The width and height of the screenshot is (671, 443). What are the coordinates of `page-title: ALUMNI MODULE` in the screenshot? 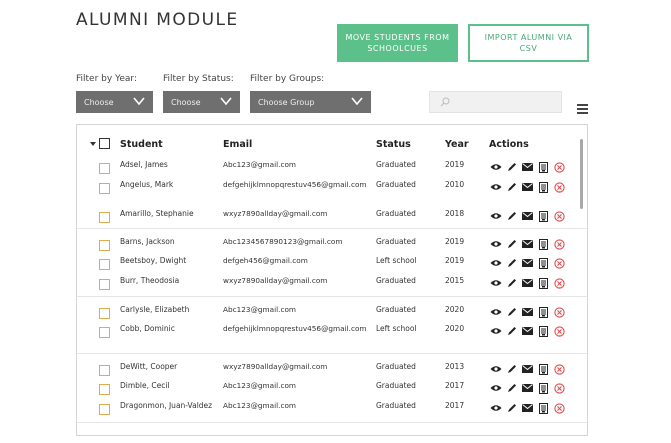 It's located at (157, 20).